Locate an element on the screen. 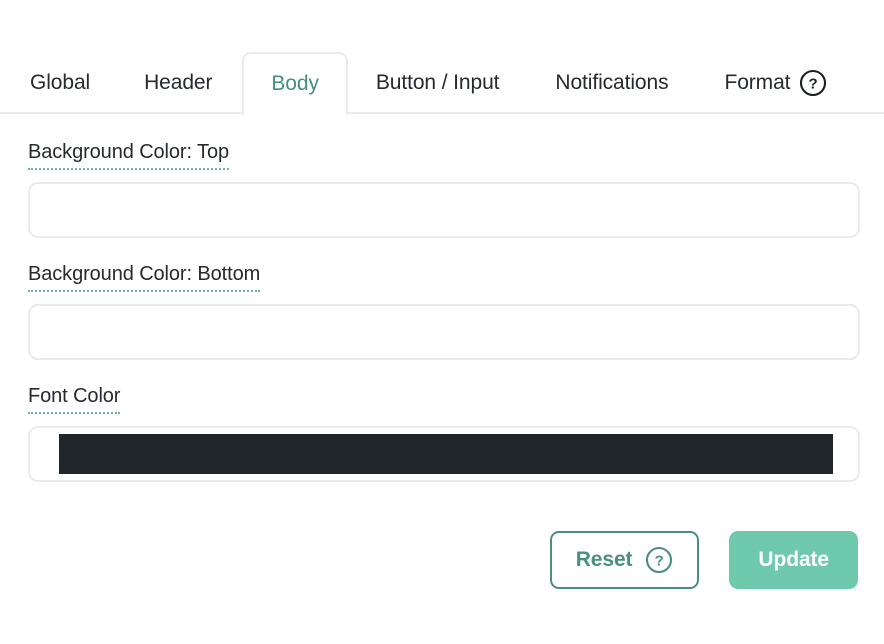 Image resolution: width=884 pixels, height=644 pixels. reset-button: Reset ? is located at coordinates (624, 560).